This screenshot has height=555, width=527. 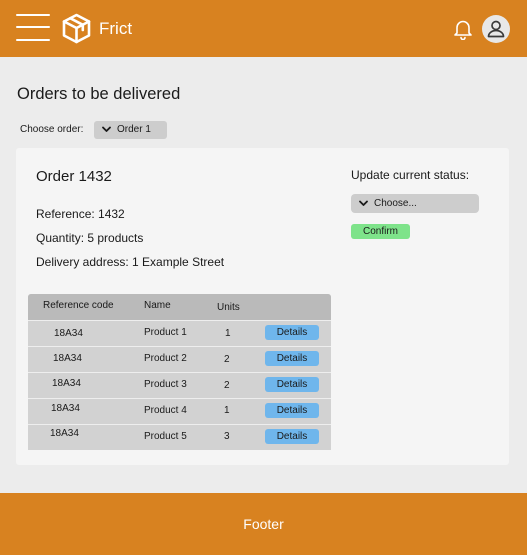 I want to click on status-label: Update current status:, so click(x=410, y=175).